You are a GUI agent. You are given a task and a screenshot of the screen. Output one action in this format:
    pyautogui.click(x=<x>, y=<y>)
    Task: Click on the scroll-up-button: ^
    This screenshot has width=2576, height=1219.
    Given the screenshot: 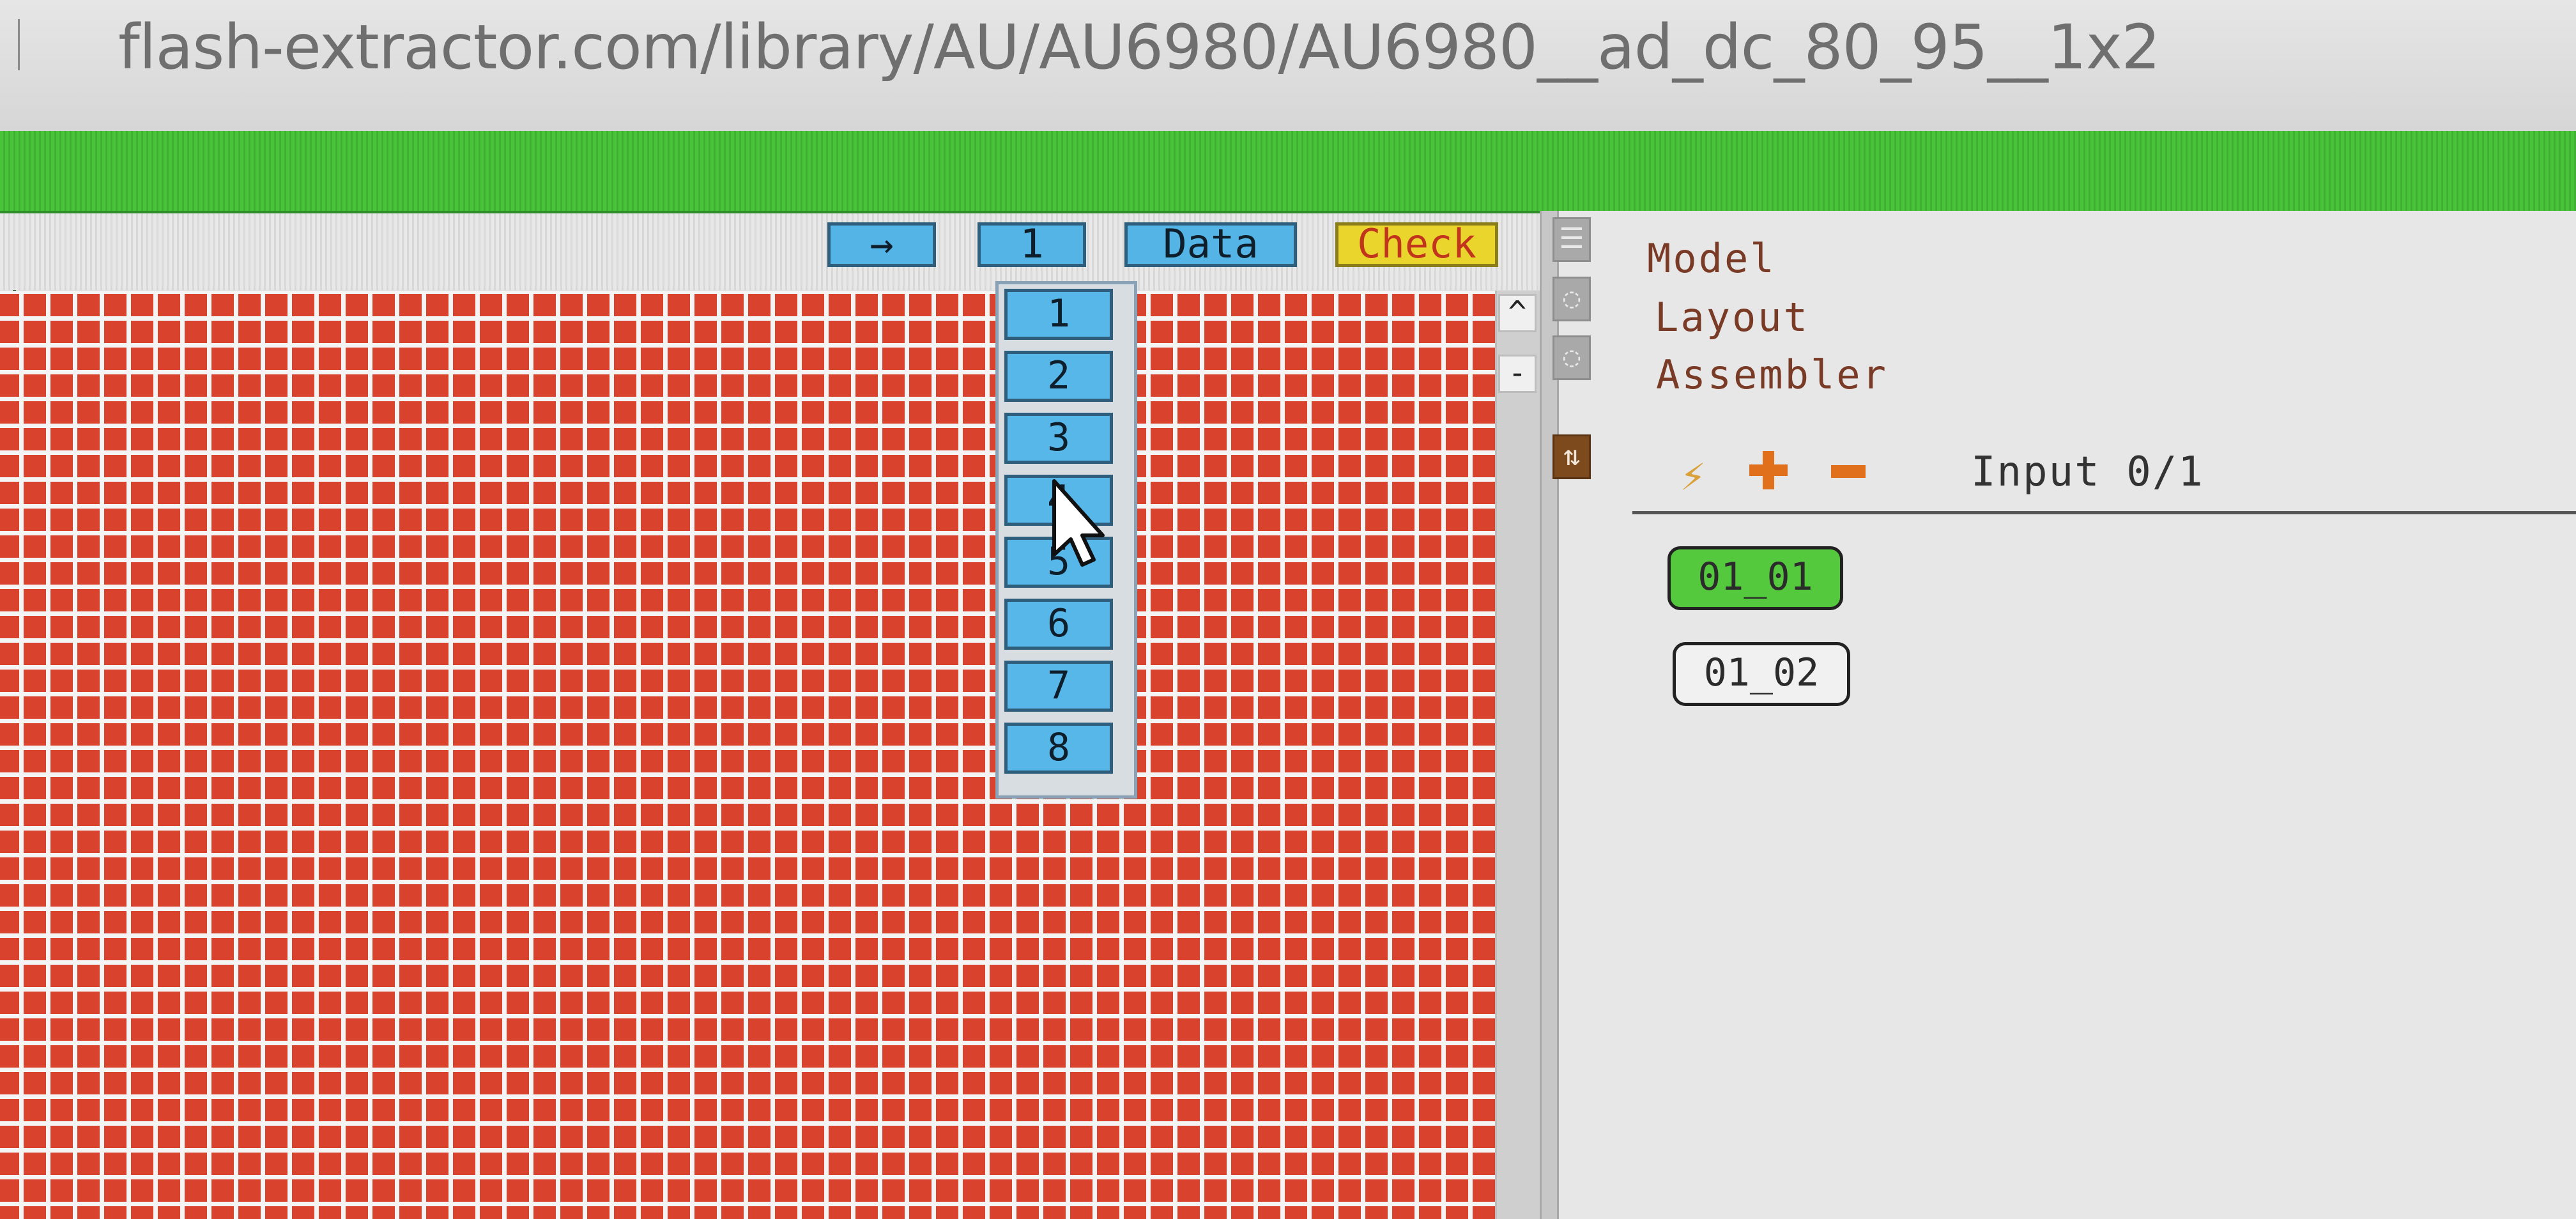 What is the action you would take?
    pyautogui.click(x=1517, y=313)
    